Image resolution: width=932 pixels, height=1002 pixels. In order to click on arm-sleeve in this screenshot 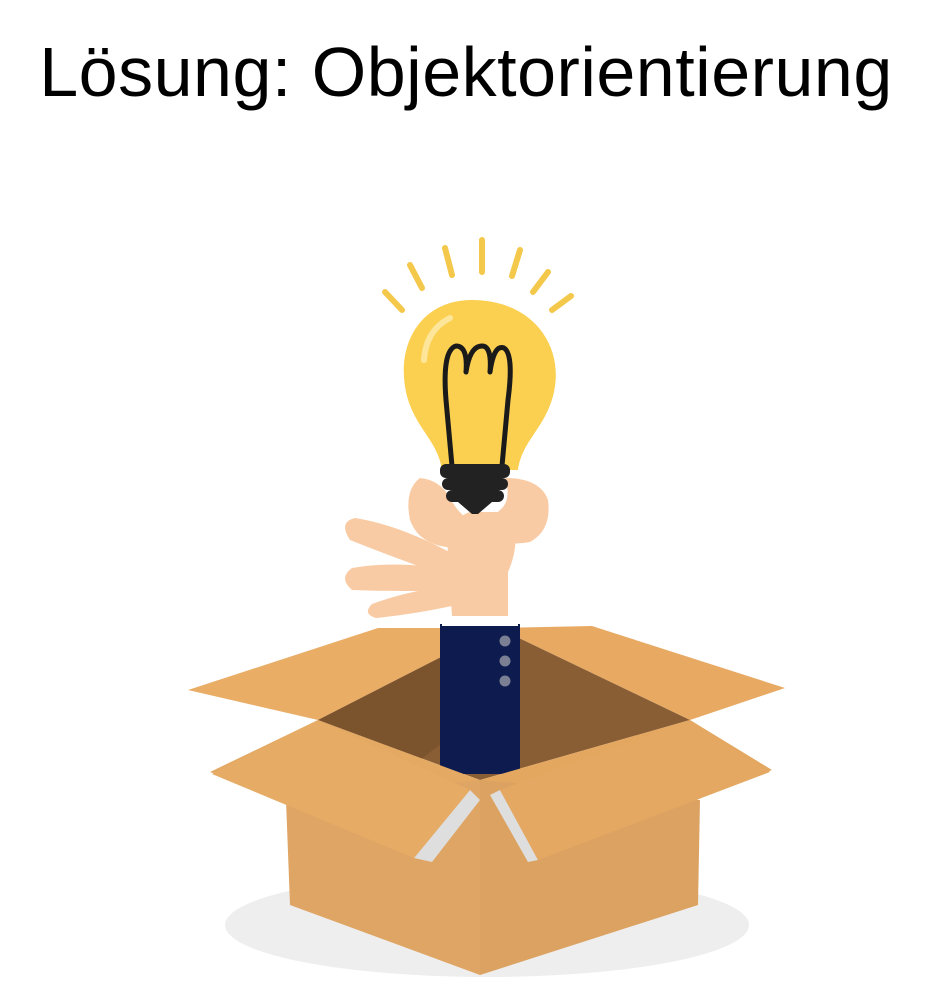, I will do `click(480, 699)`.